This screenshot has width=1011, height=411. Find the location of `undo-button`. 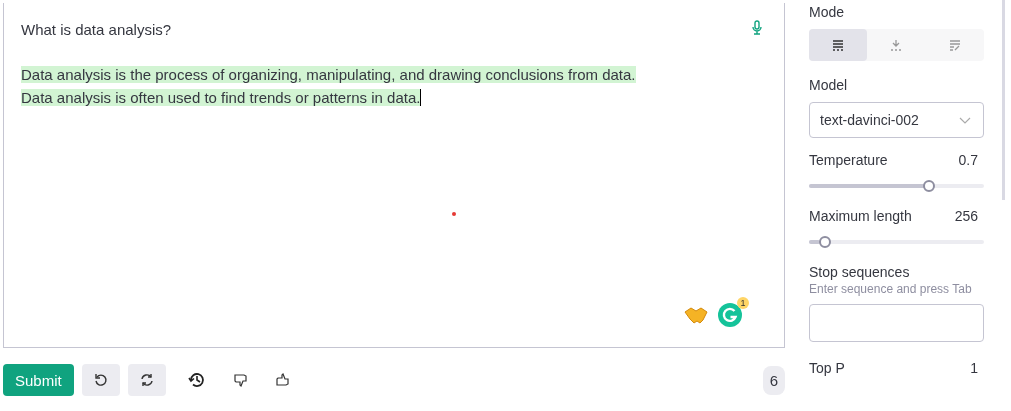

undo-button is located at coordinates (100, 380).